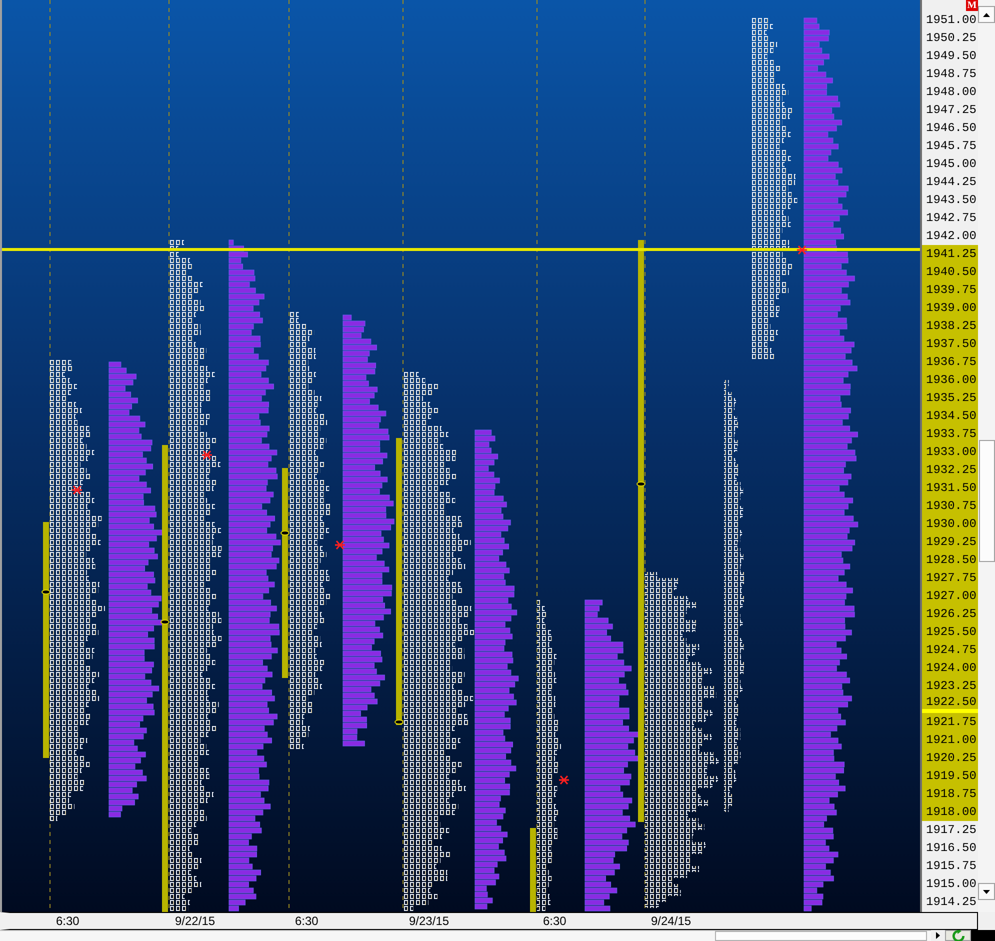 This screenshot has height=941, width=995. I want to click on price-label: 1935.25, so click(950, 398).